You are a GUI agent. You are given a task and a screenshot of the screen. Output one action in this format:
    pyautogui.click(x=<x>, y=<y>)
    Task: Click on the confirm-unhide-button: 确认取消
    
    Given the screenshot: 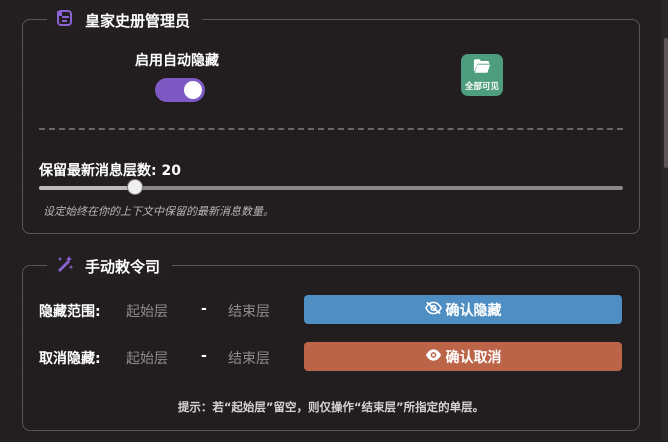 What is the action you would take?
    pyautogui.click(x=463, y=356)
    